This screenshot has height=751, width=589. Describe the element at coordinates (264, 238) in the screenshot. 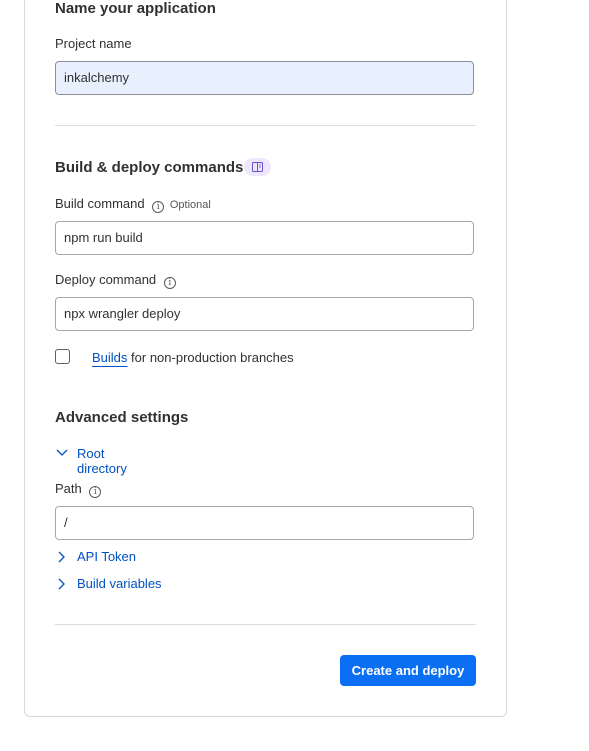

I see `build-command-input: npm run build` at that location.